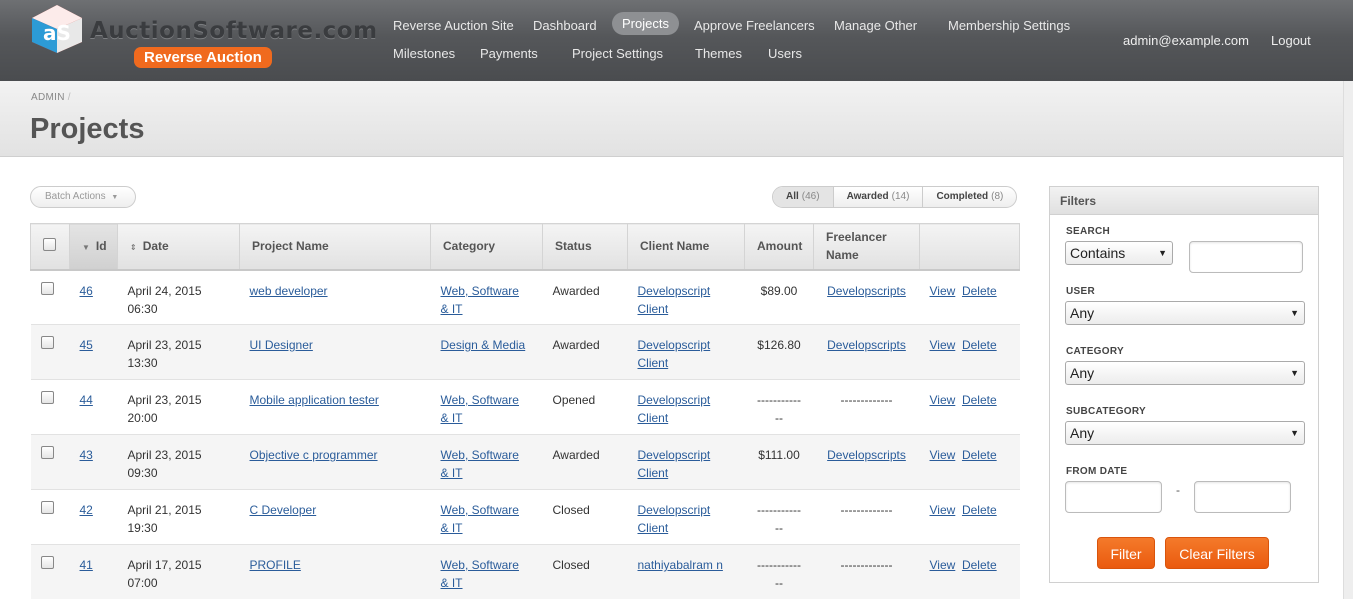  I want to click on tab-awarded: Awarded (14), so click(879, 197).